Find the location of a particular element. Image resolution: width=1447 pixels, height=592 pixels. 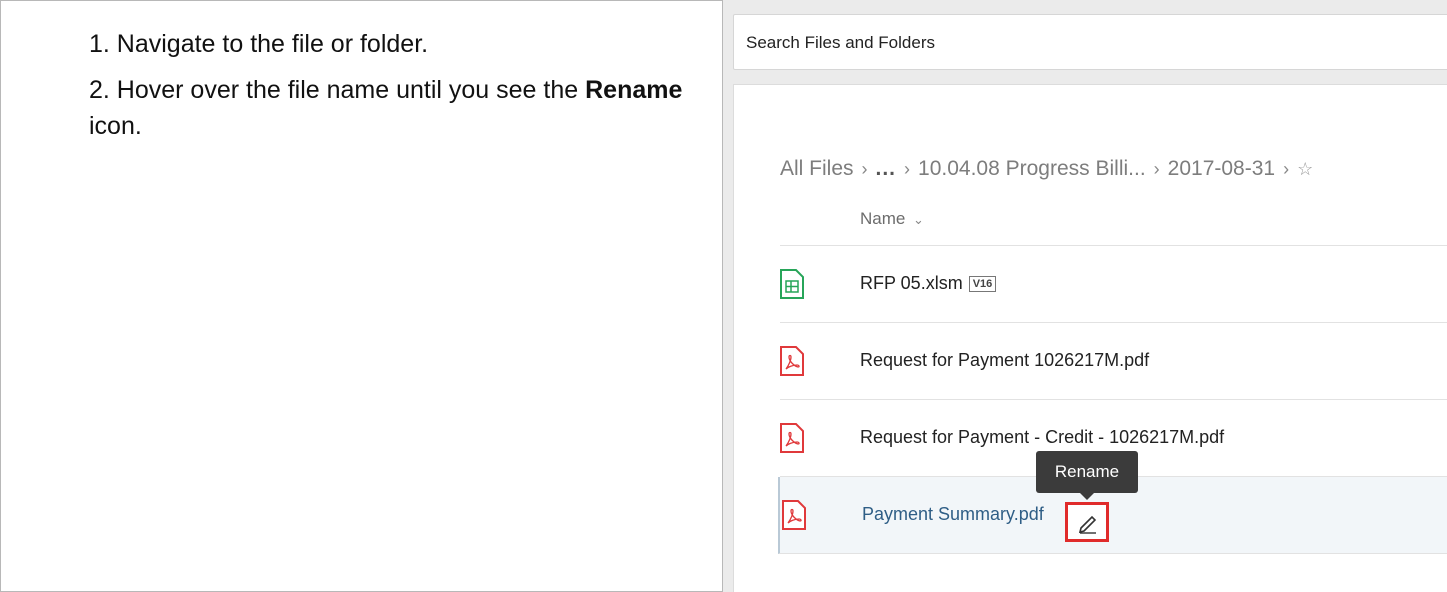

step-2-suffix: icon. is located at coordinates (115, 126).